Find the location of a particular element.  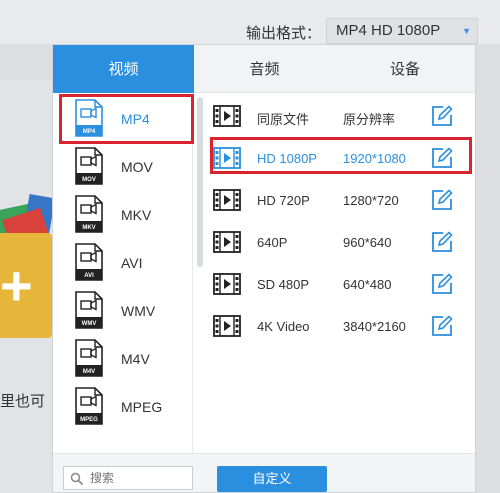

resolution-name: 4K Video is located at coordinates (283, 326).